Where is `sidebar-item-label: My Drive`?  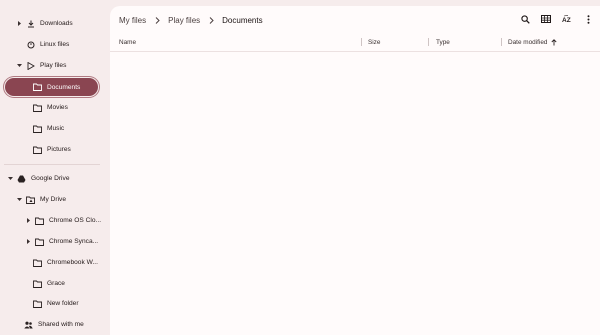 sidebar-item-label: My Drive is located at coordinates (53, 199).